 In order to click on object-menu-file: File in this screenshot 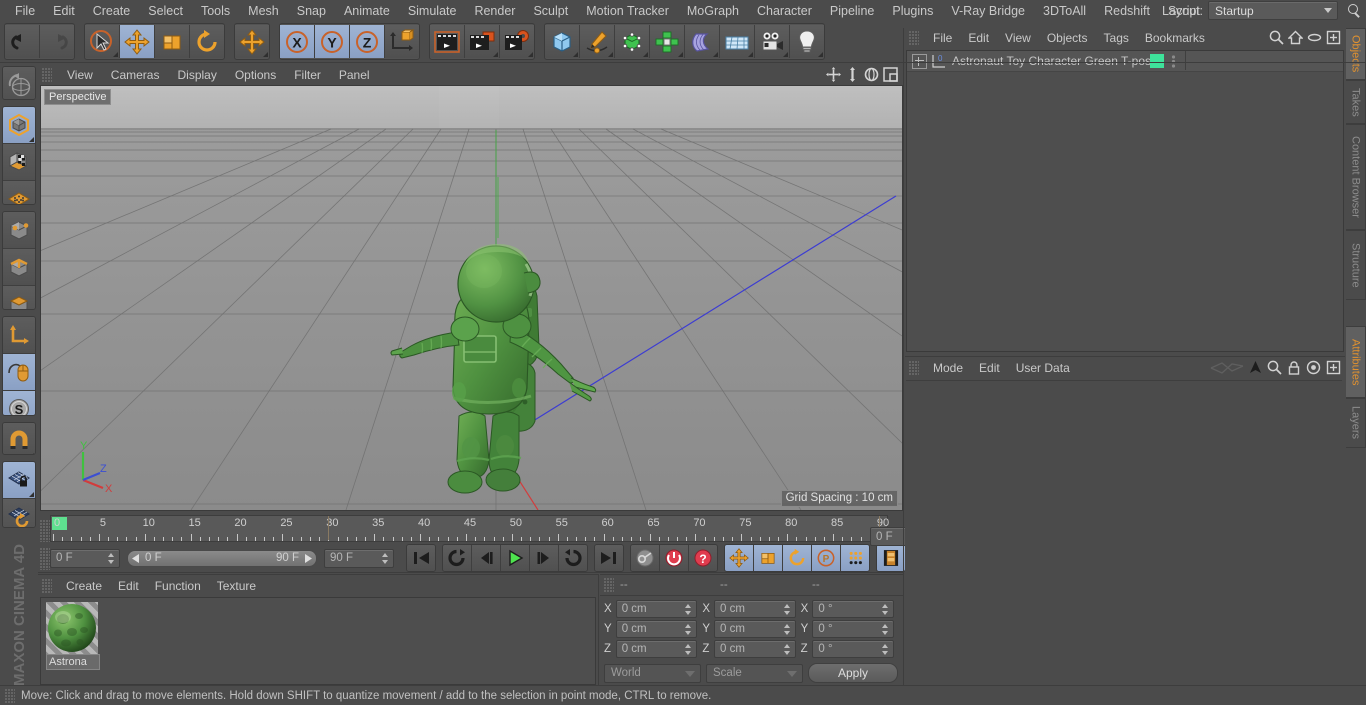, I will do `click(942, 38)`.